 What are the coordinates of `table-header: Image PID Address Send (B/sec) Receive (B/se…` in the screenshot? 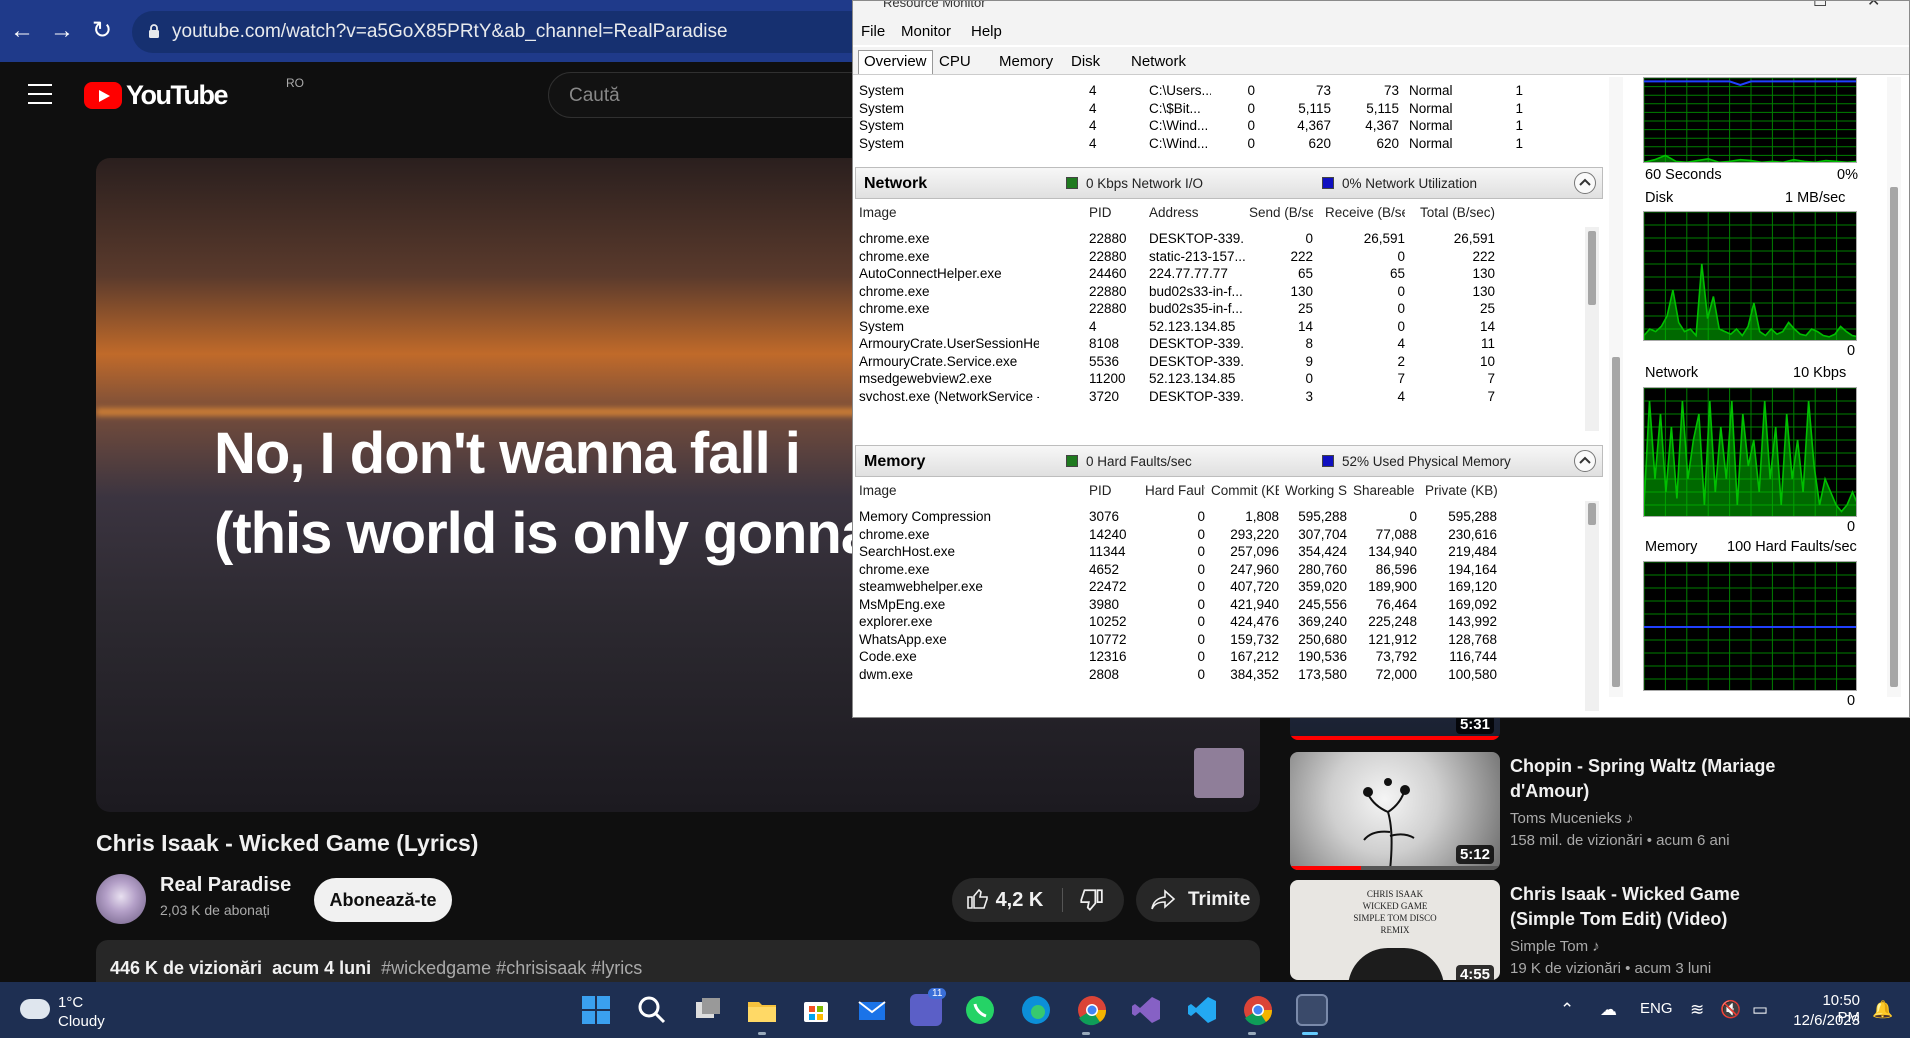 It's located at (1229, 215).